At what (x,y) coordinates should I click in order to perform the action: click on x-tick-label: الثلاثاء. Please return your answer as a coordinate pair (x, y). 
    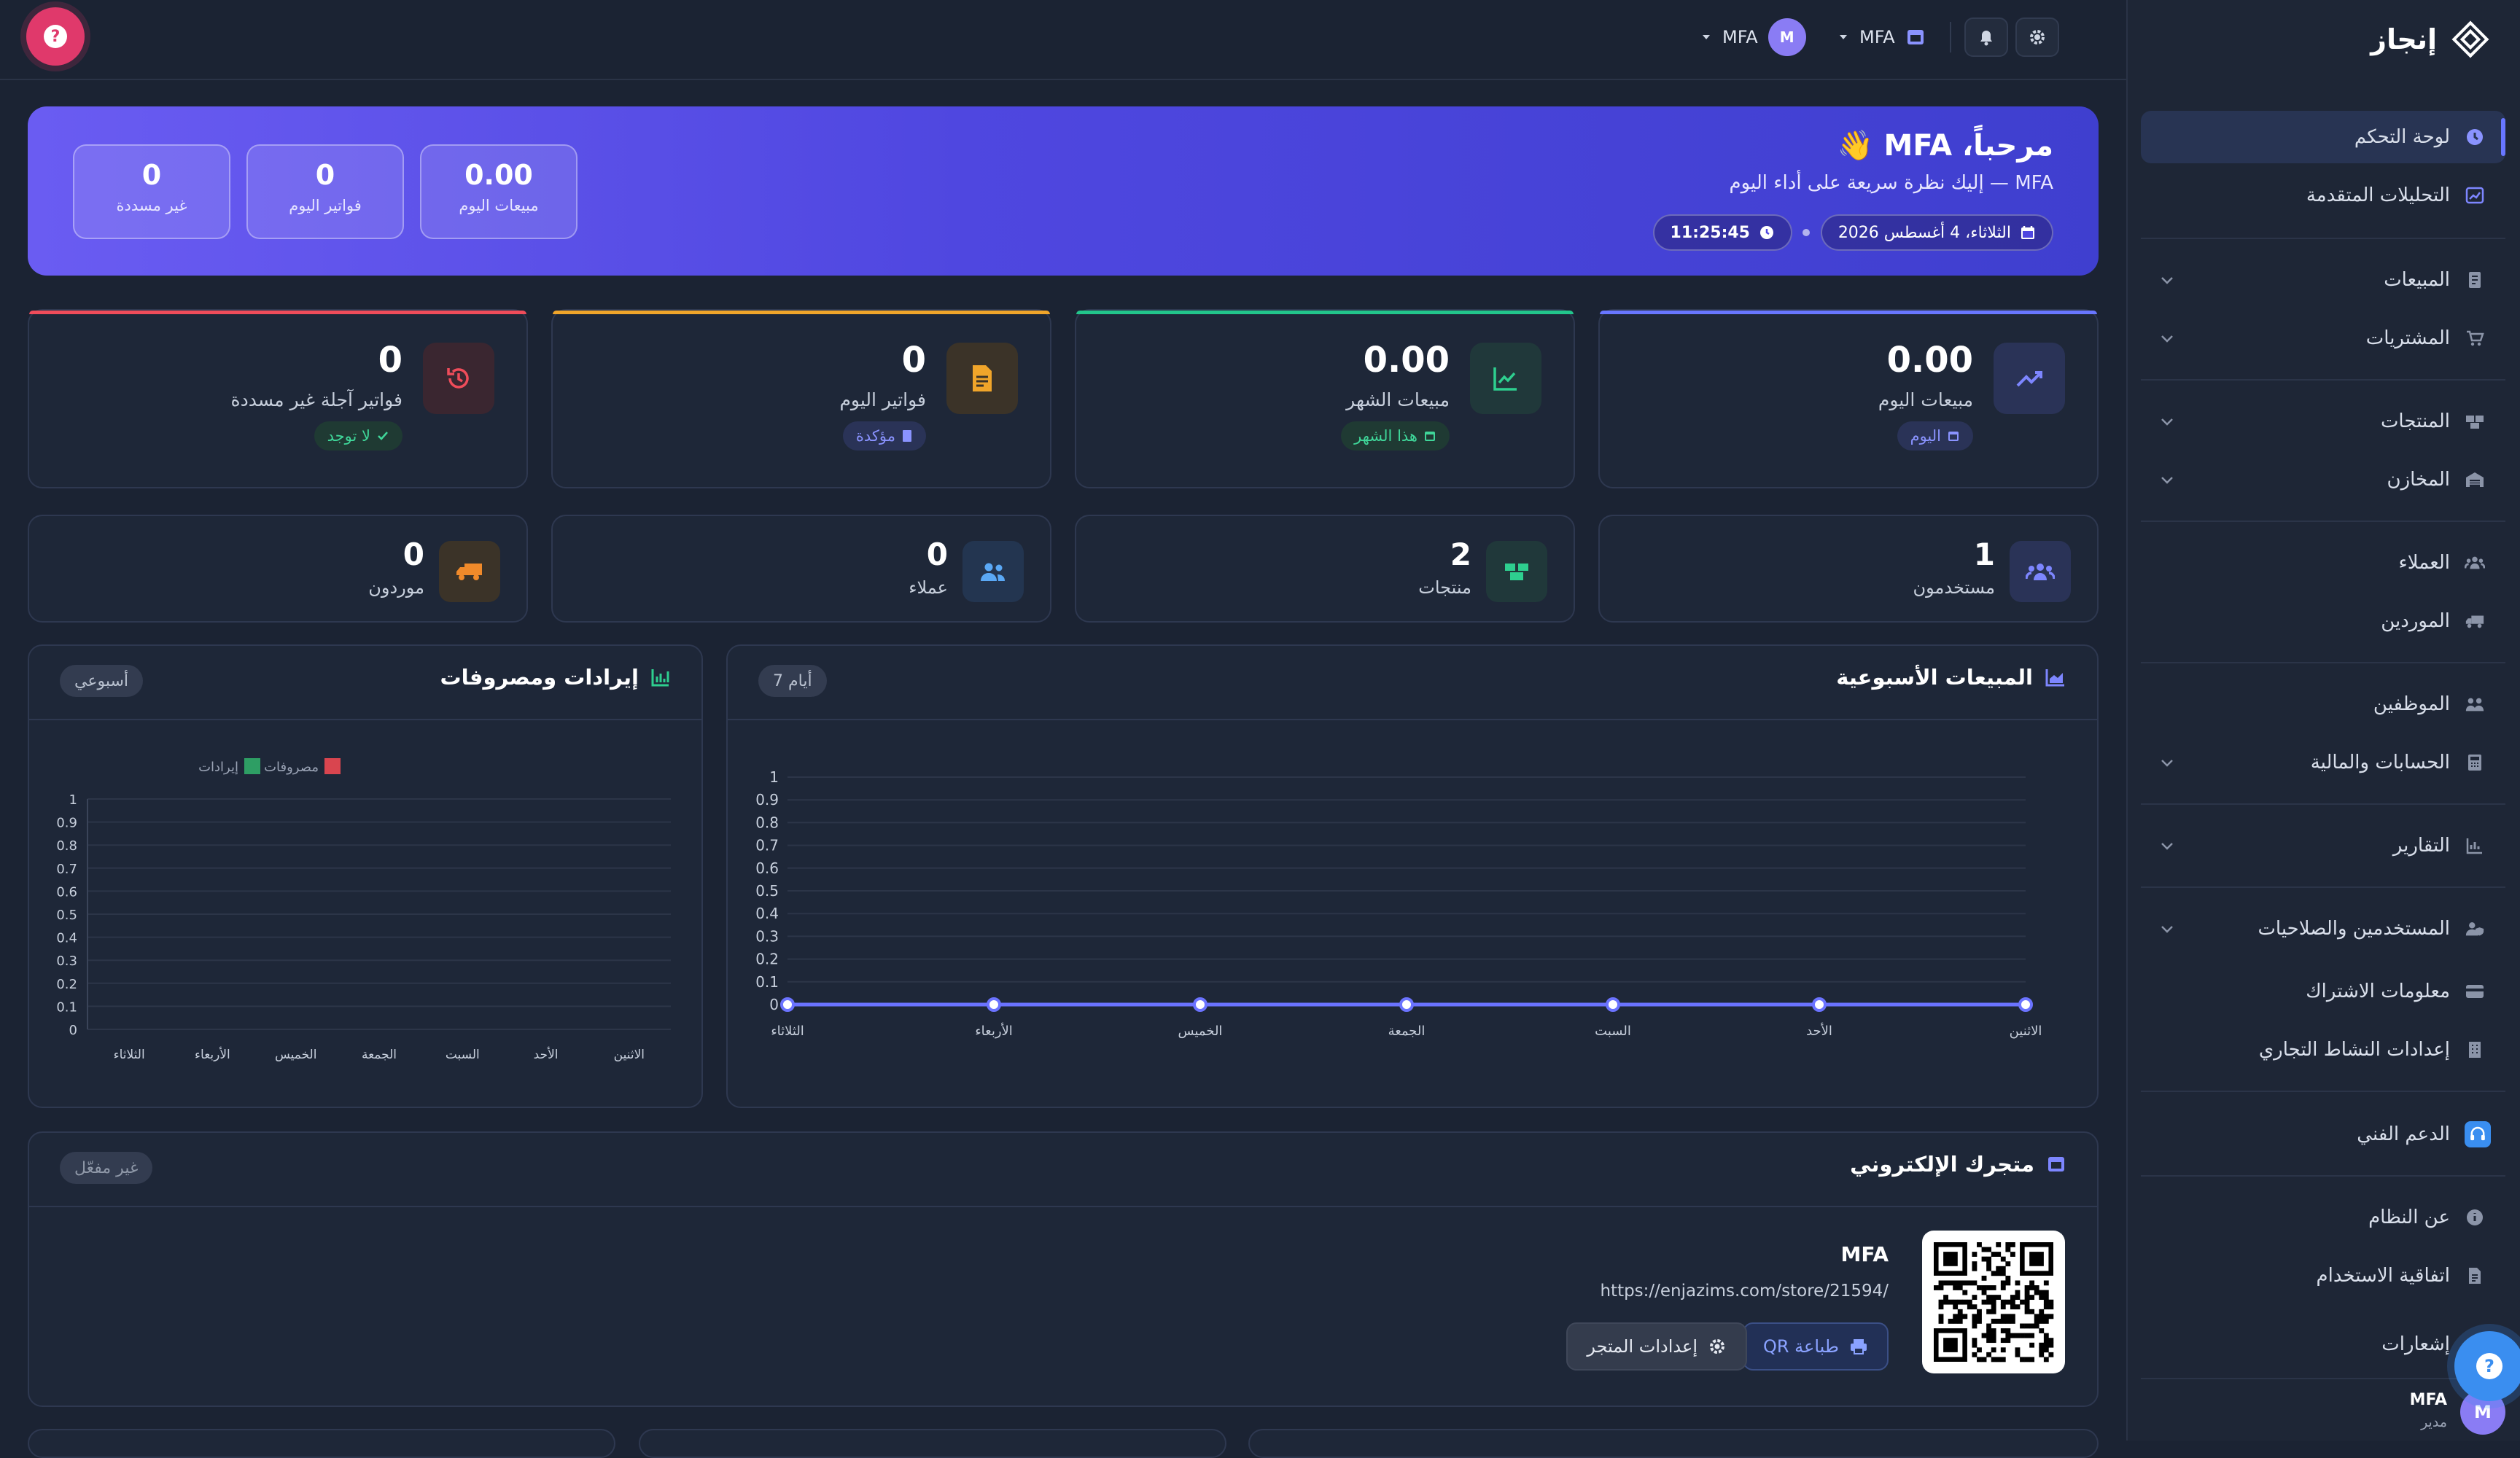
    Looking at the image, I should click on (129, 1055).